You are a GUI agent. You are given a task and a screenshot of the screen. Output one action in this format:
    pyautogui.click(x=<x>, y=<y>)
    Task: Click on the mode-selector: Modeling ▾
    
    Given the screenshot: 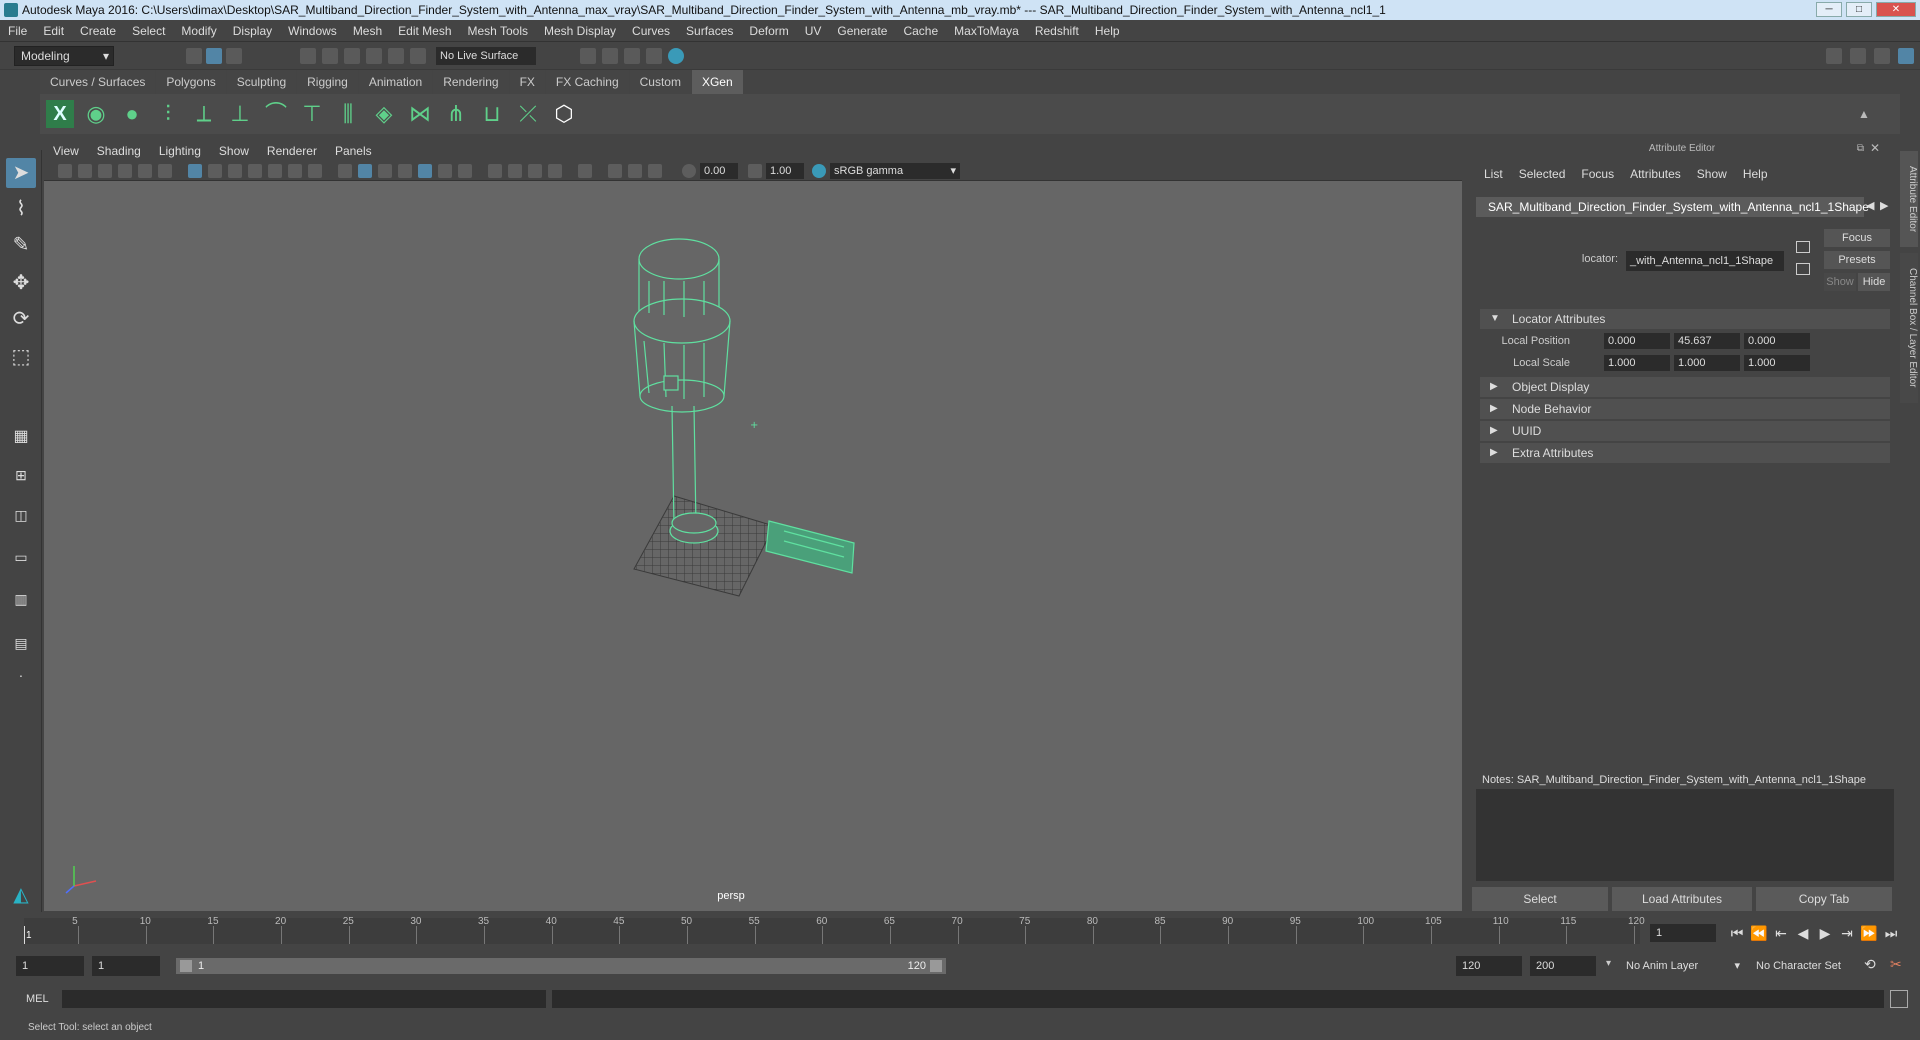 What is the action you would take?
    pyautogui.click(x=64, y=56)
    